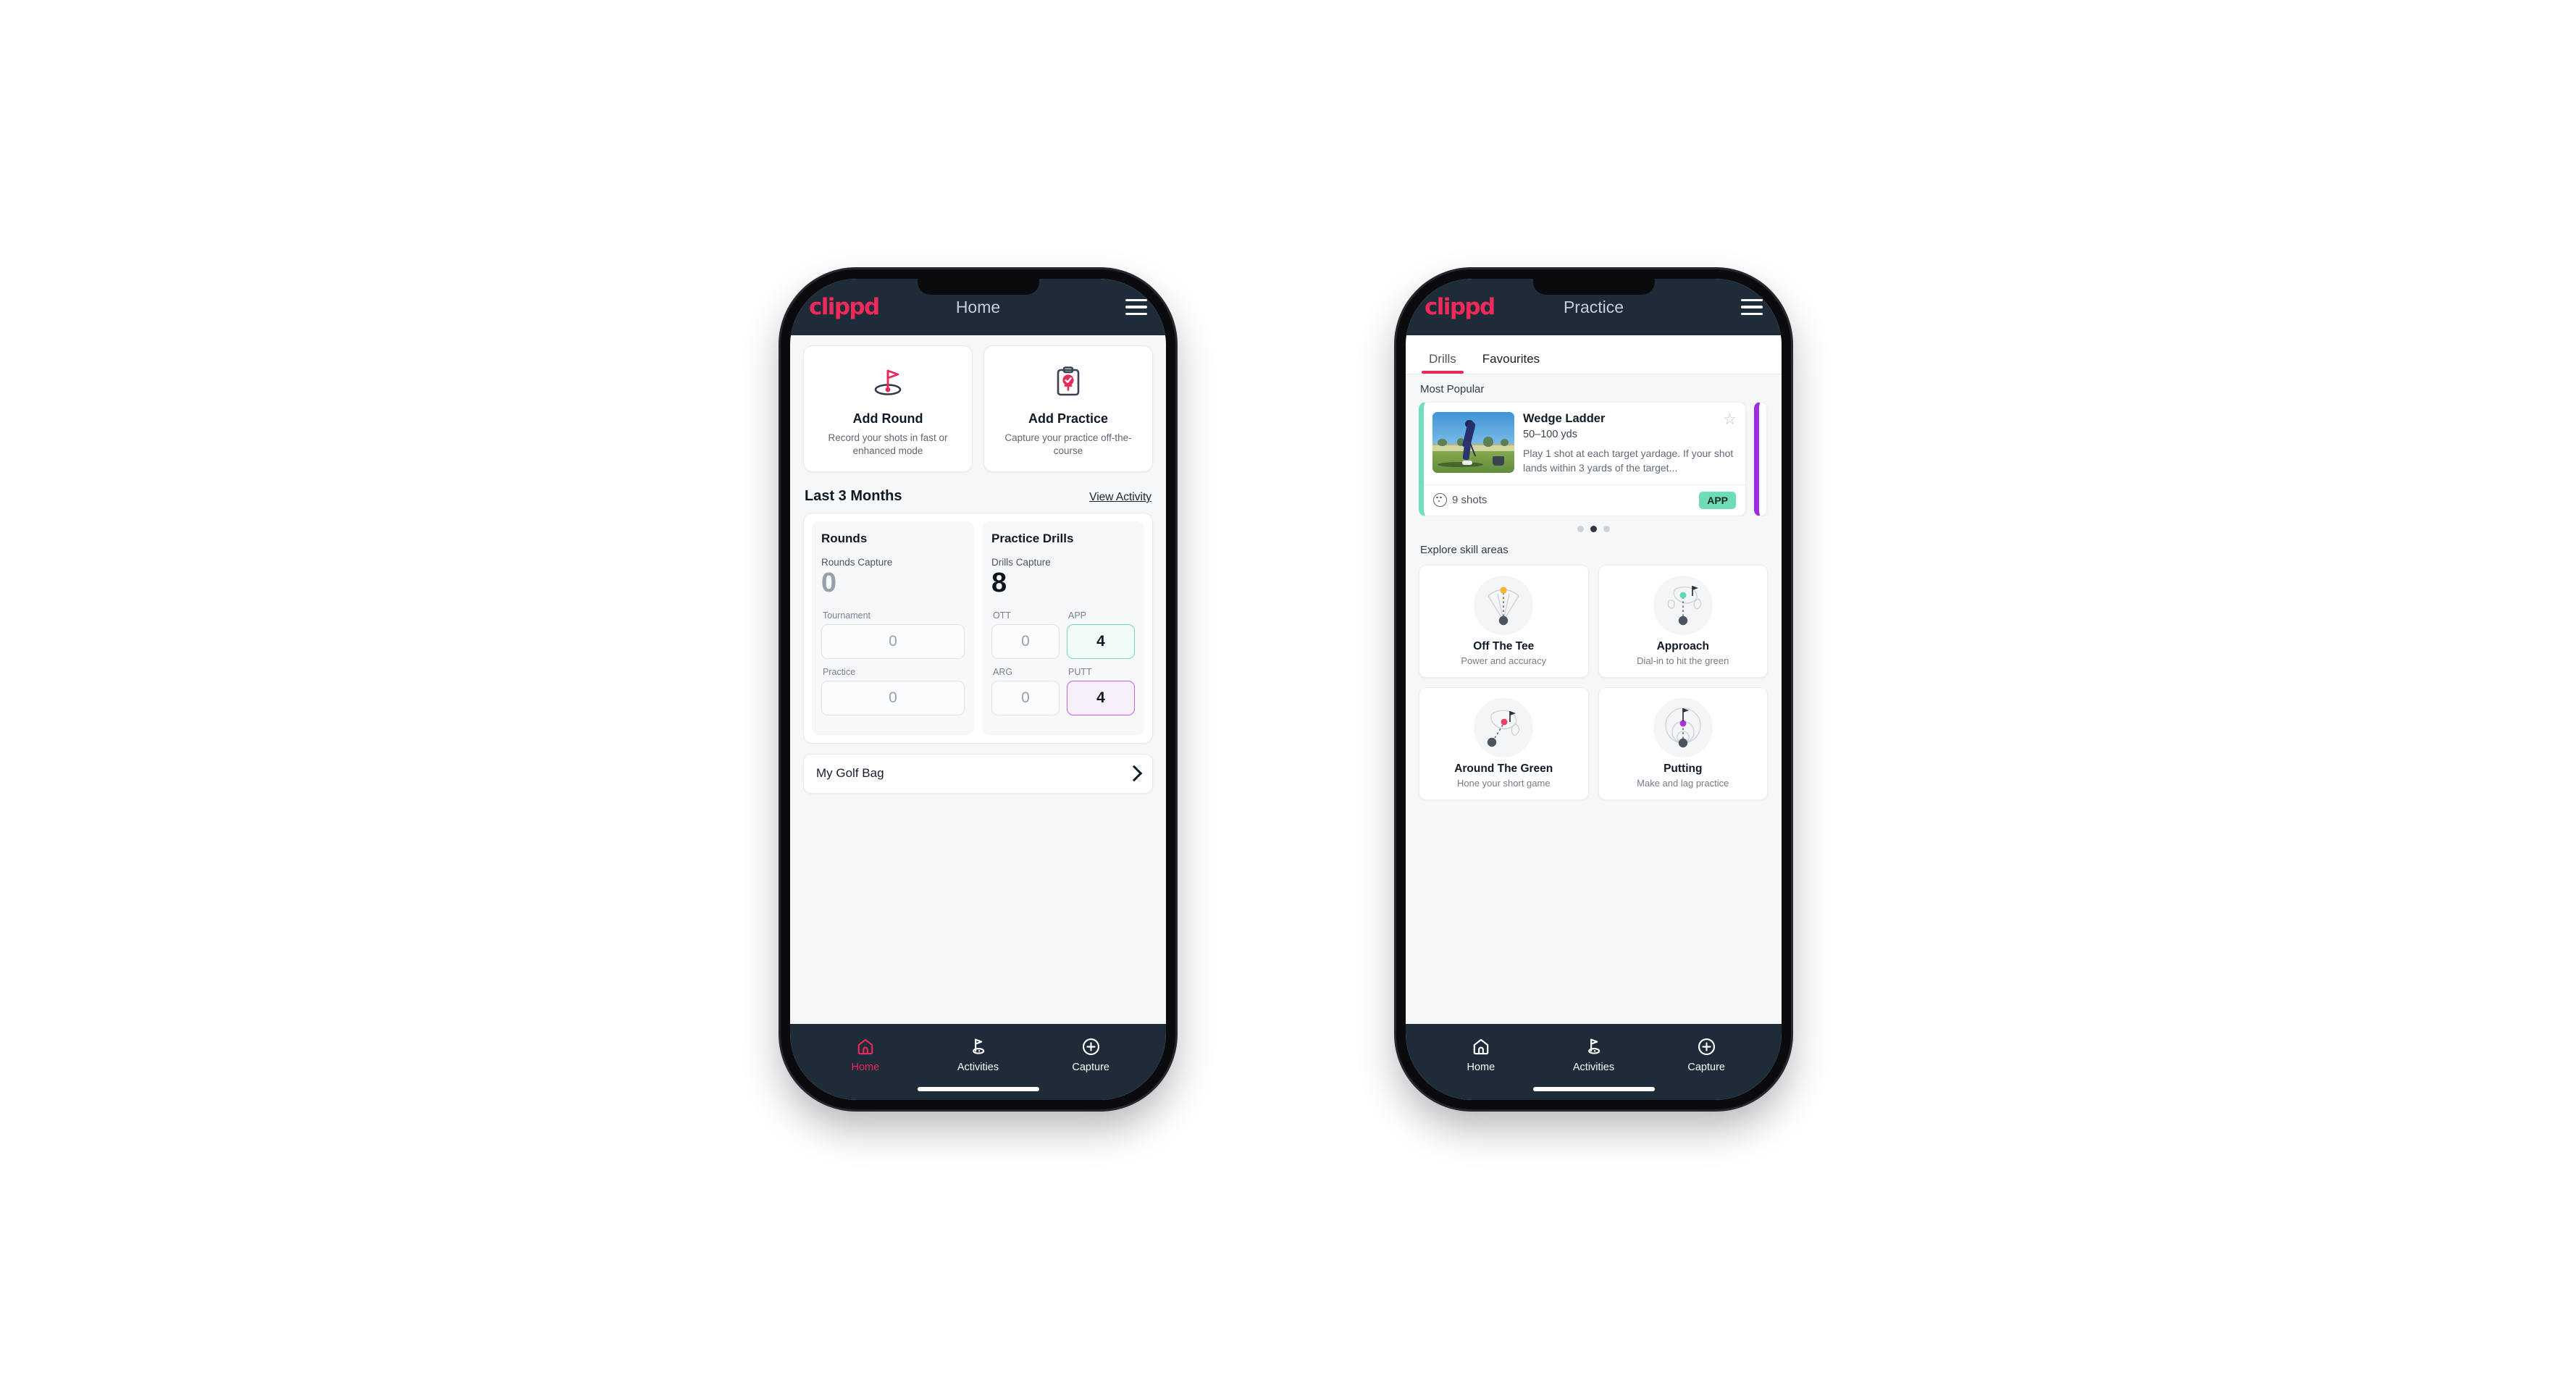 Image resolution: width=2576 pixels, height=1386 pixels. What do you see at coordinates (1464, 549) in the screenshot?
I see `explore-skill-areas-label: Explore skill areas` at bounding box center [1464, 549].